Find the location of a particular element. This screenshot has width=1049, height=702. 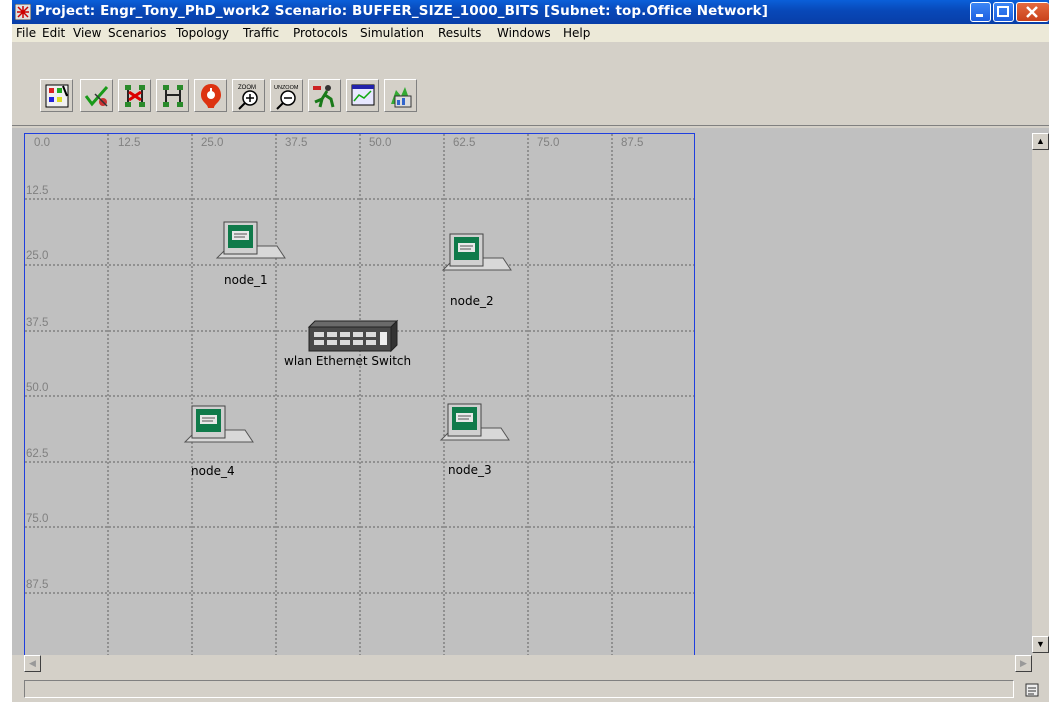

menu-scenarios: Scenarios is located at coordinates (137, 33).